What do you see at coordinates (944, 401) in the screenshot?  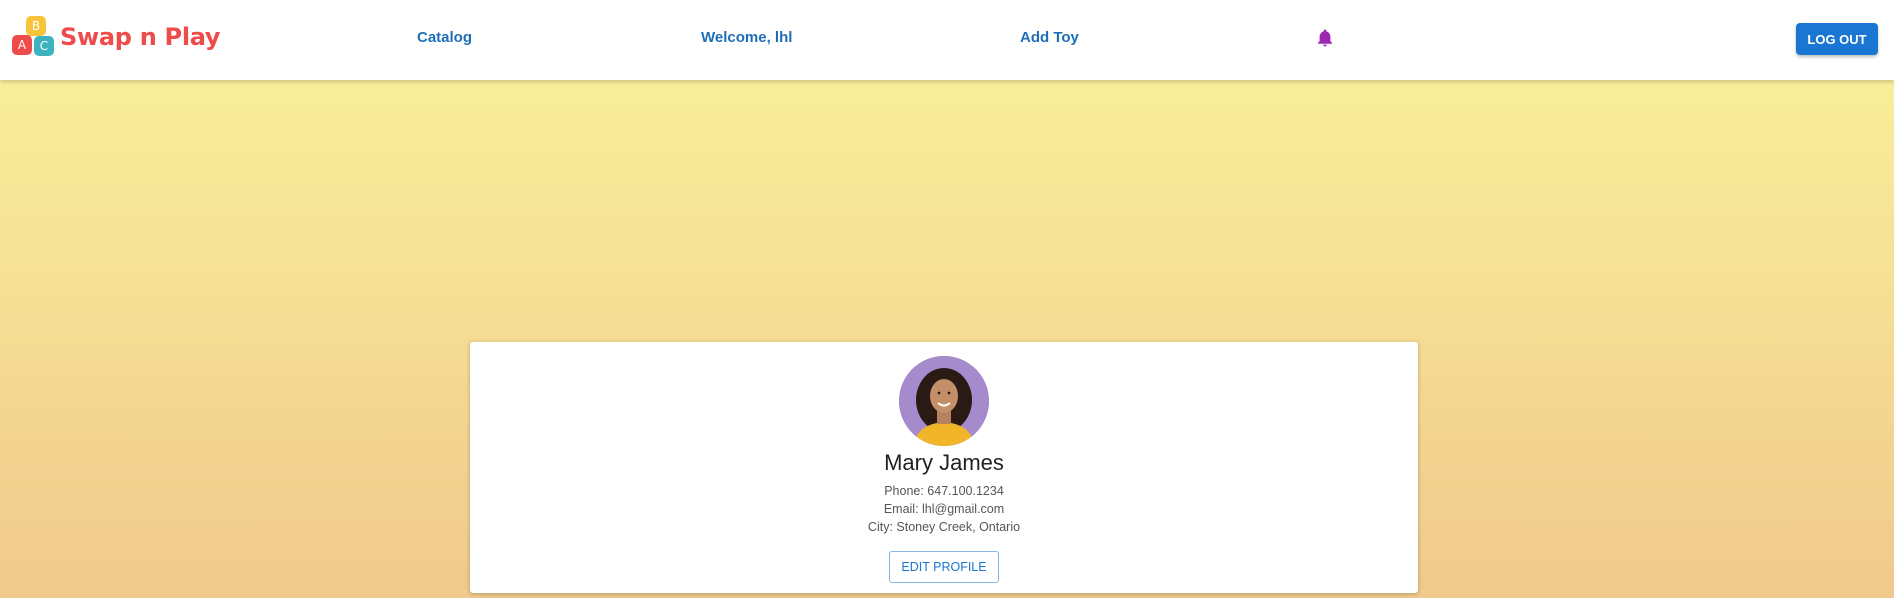 I see `profile-avatar` at bounding box center [944, 401].